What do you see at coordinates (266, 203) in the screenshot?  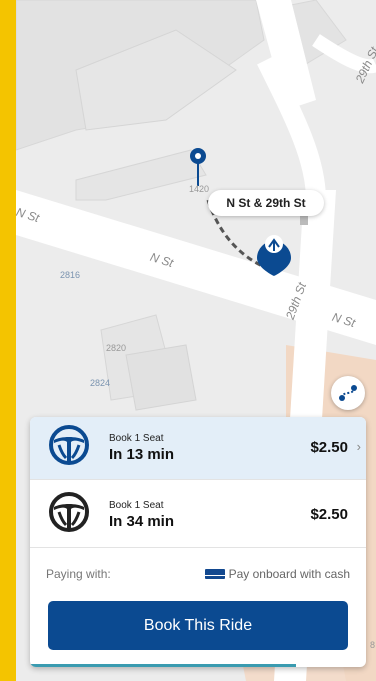 I see `stop-callout: N St & 29th St` at bounding box center [266, 203].